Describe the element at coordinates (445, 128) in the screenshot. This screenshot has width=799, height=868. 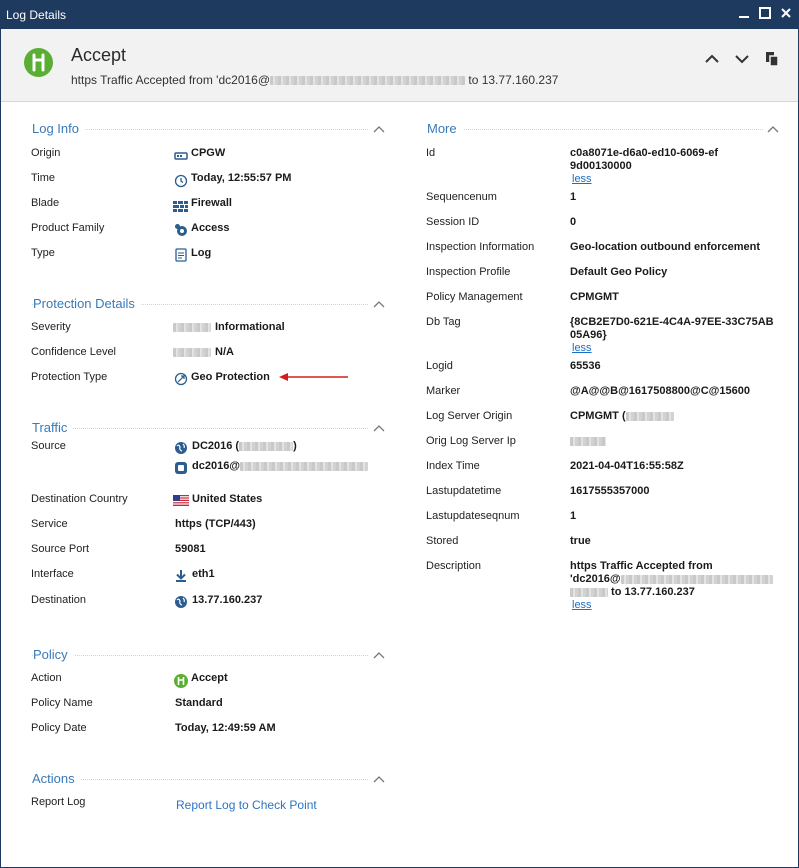
I see `more-section-title: More` at that location.